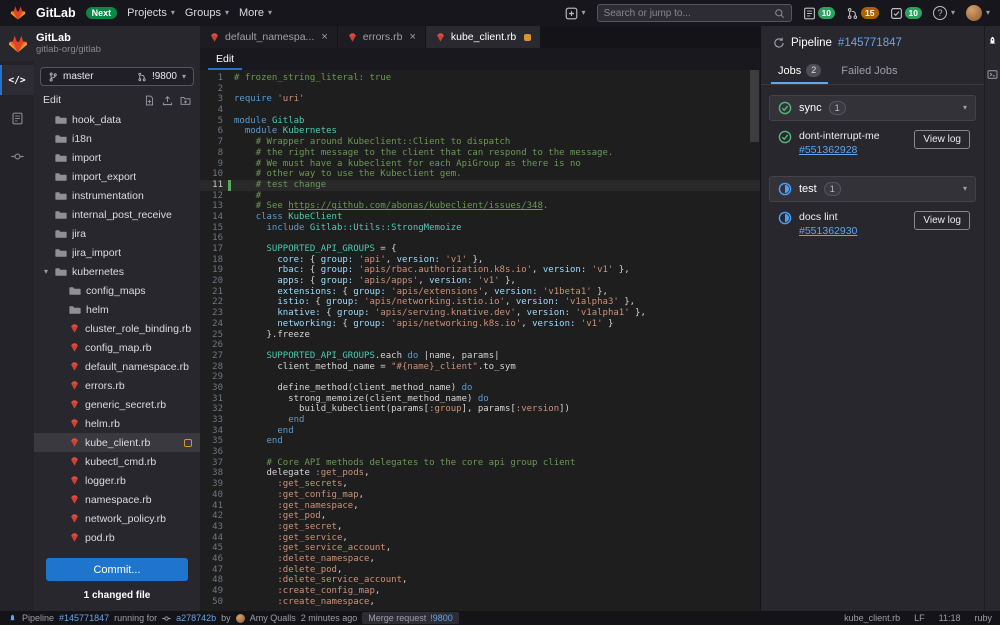 This screenshot has height=625, width=1000. Describe the element at coordinates (686, 13) in the screenshot. I see `search-input` at that location.